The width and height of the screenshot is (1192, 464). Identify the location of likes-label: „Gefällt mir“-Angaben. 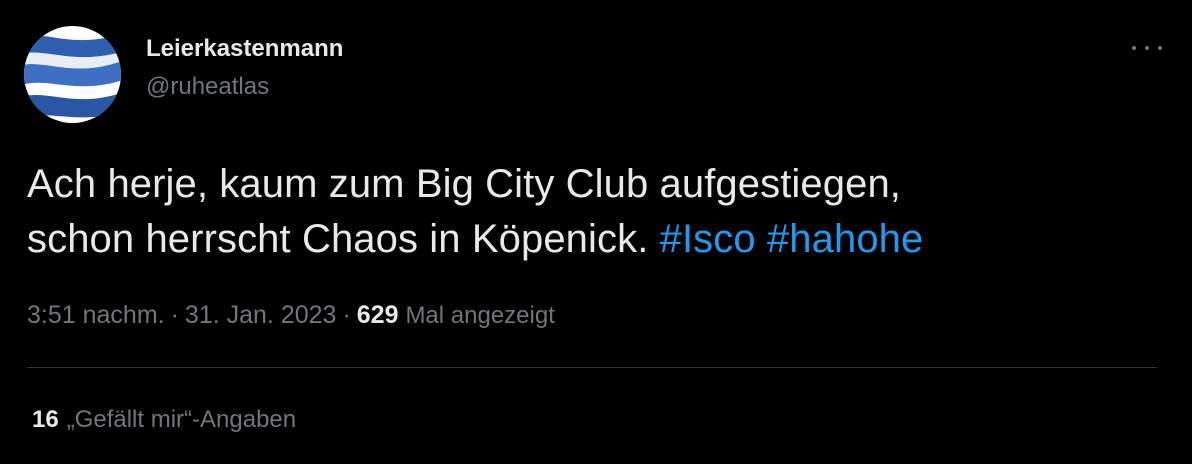
(181, 419).